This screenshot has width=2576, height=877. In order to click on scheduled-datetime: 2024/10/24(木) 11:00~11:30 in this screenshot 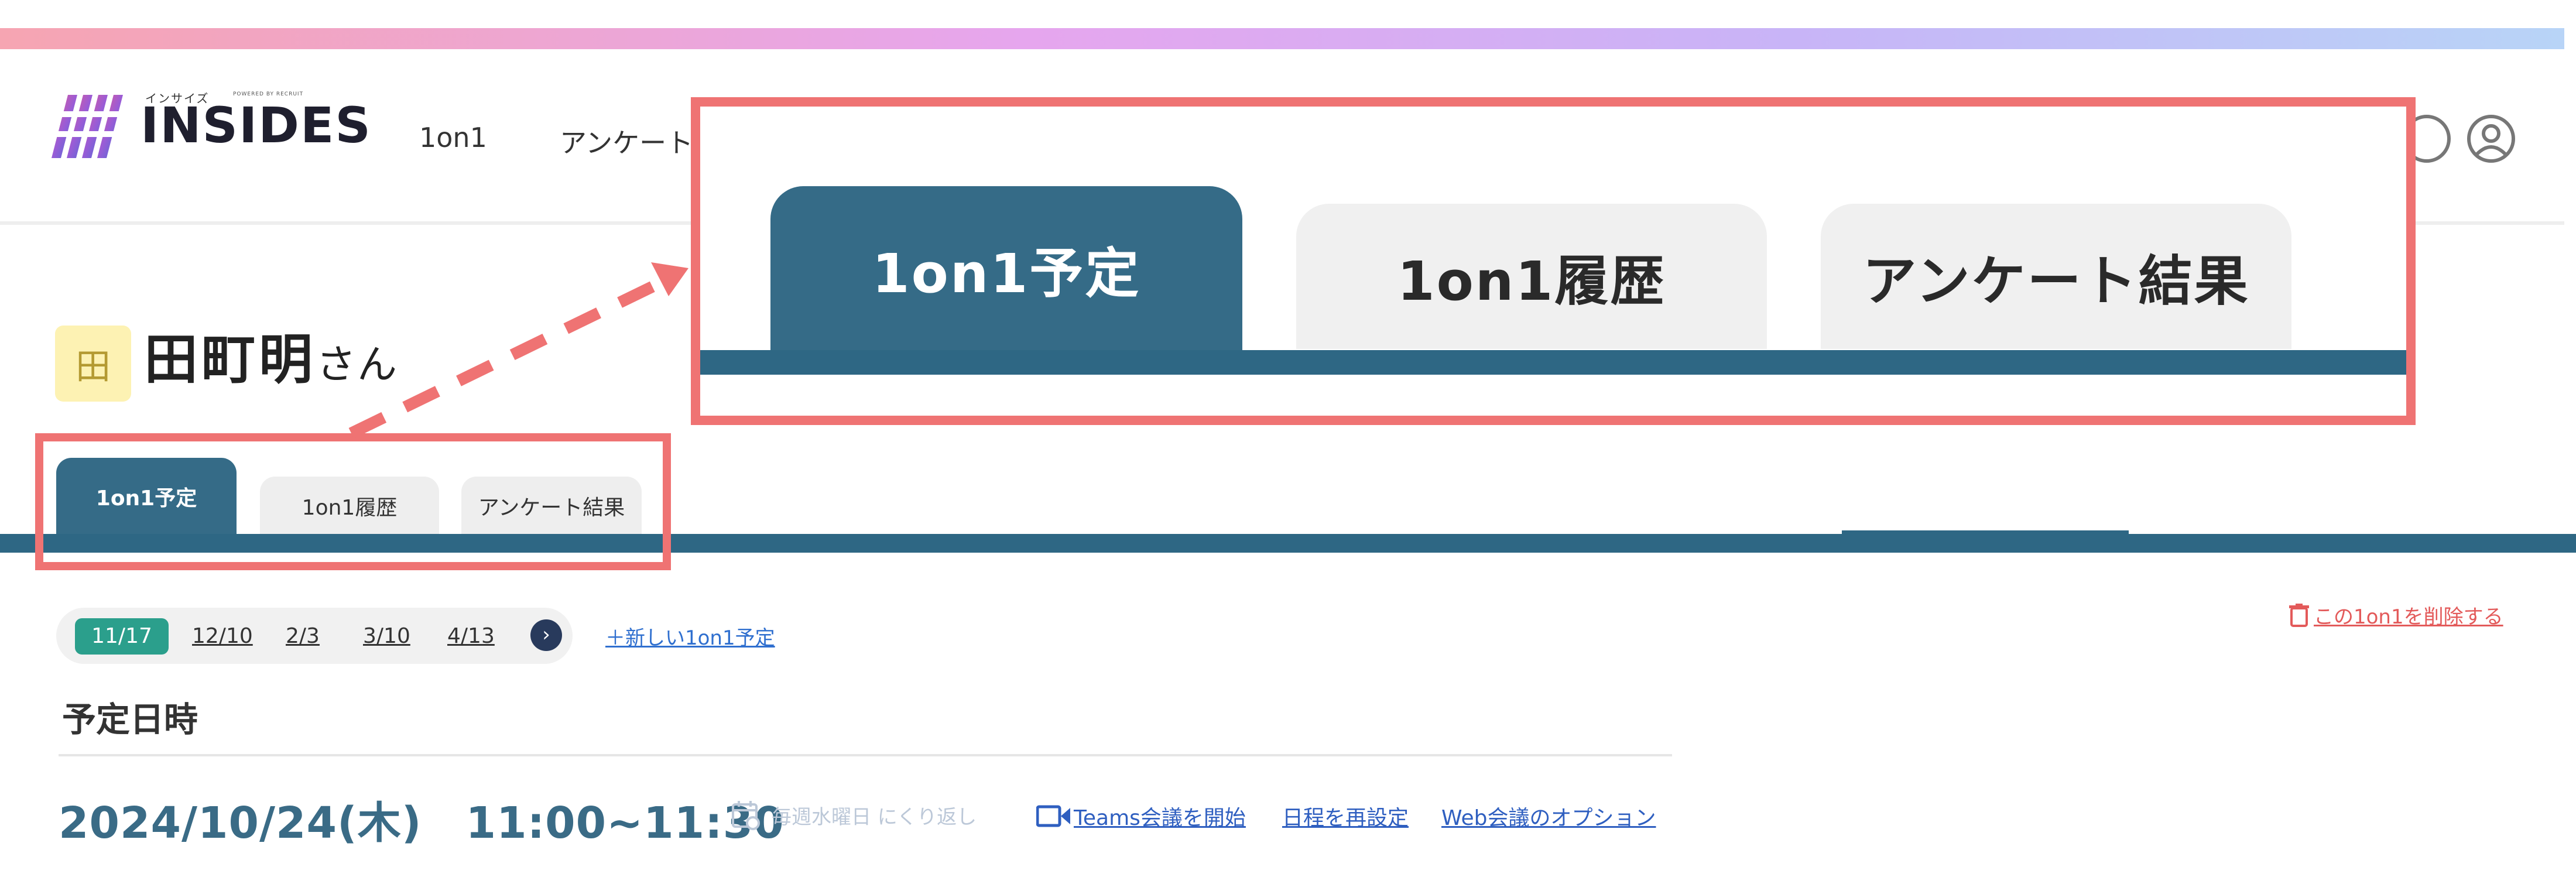, I will do `click(422, 823)`.